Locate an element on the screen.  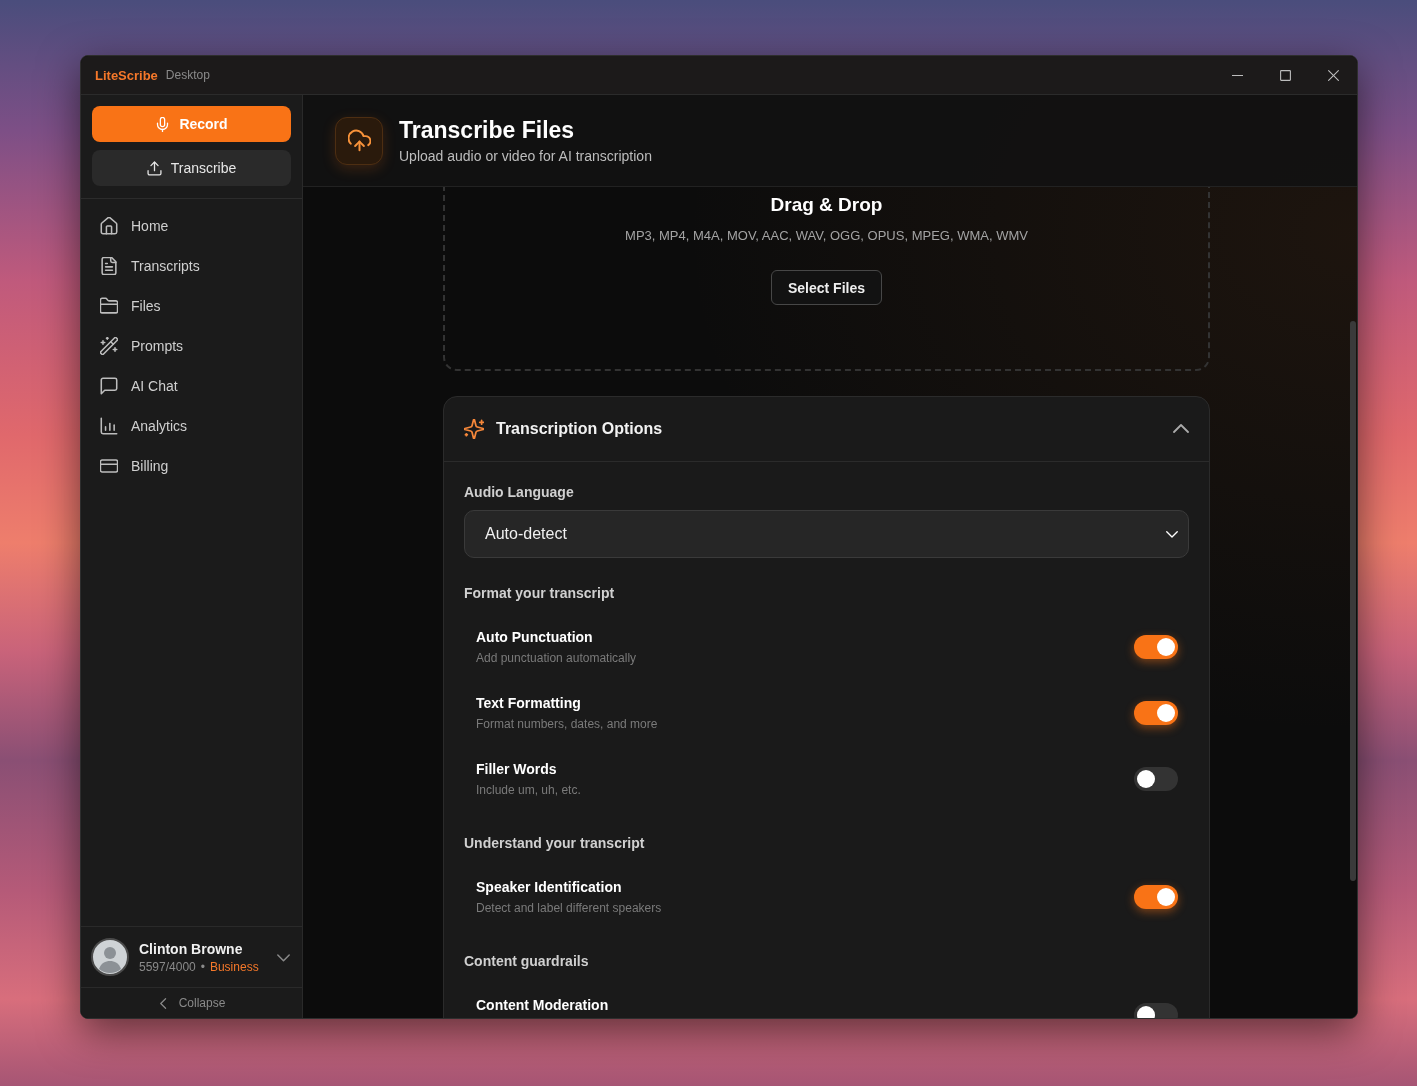
chevron-down-icon is located at coordinates (1172, 534).